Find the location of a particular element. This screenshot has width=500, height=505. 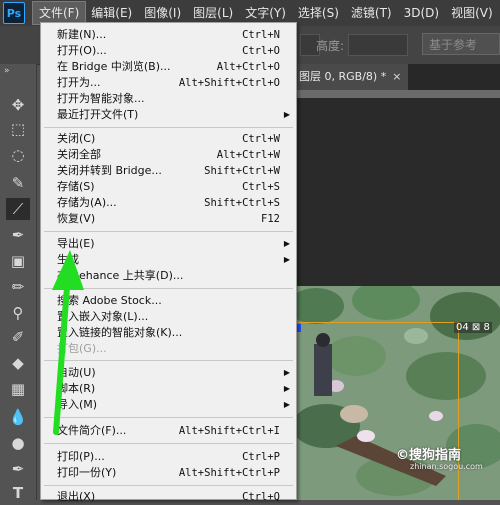

menu-view: 视图(V) is located at coordinates (472, 13).